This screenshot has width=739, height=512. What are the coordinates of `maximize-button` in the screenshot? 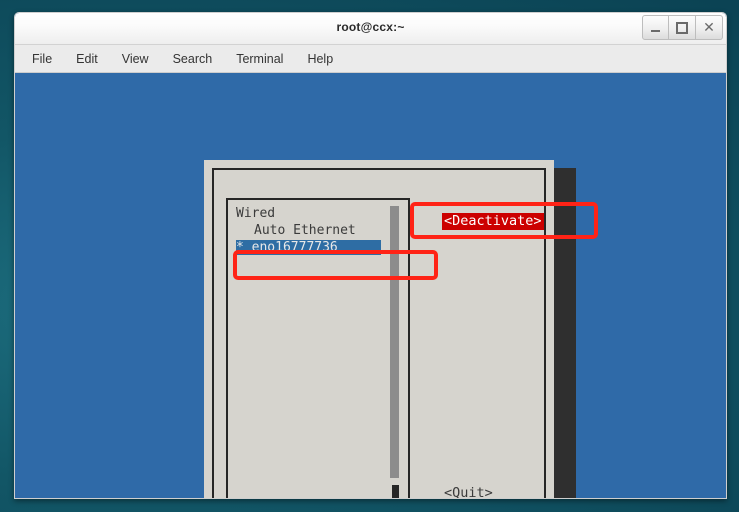 It's located at (682, 27).